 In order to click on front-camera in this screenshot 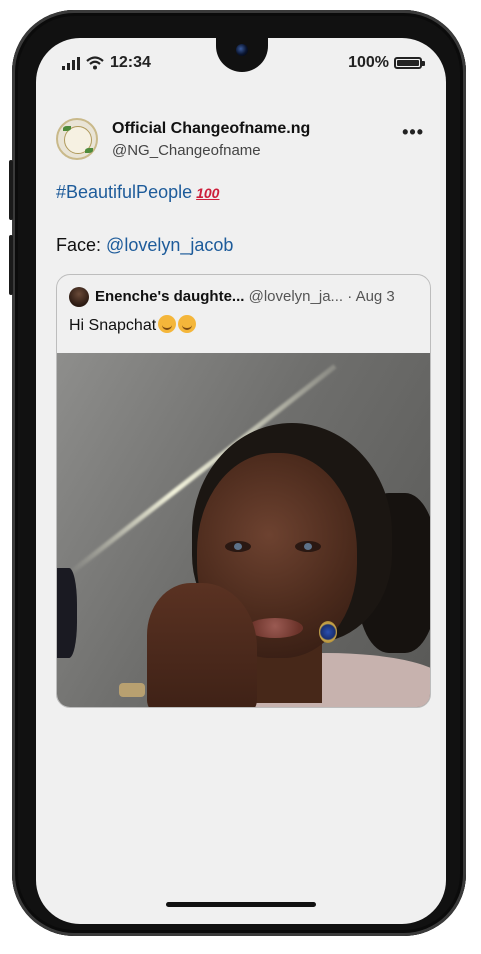, I will do `click(242, 50)`.